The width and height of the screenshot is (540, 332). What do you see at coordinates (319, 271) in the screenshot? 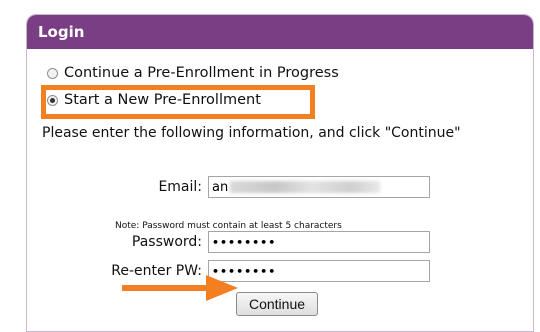
I see `reenter-password-field: ••••••••` at bounding box center [319, 271].